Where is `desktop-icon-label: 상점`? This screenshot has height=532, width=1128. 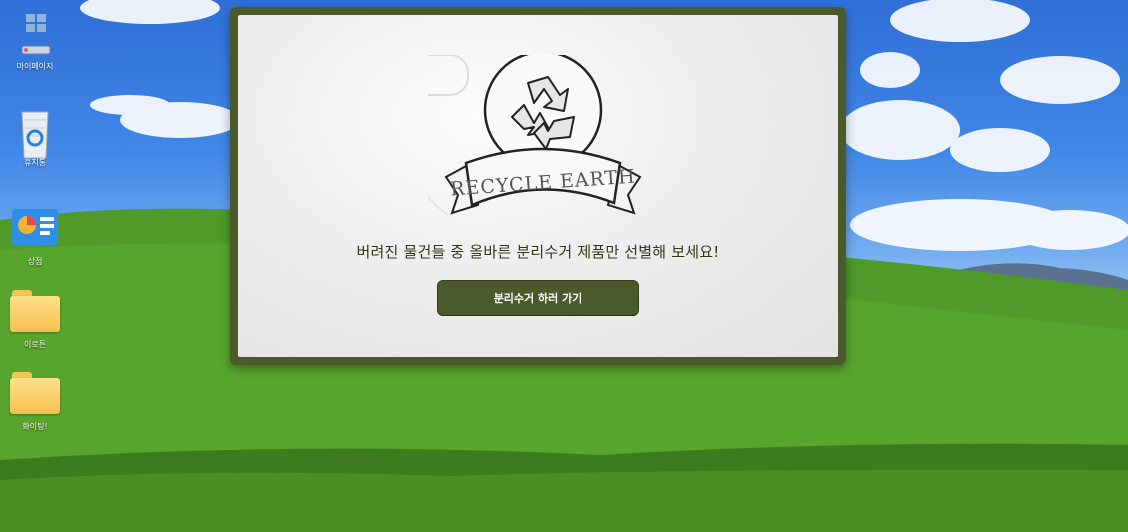
desktop-icon-label: 상점 is located at coordinates (35, 261).